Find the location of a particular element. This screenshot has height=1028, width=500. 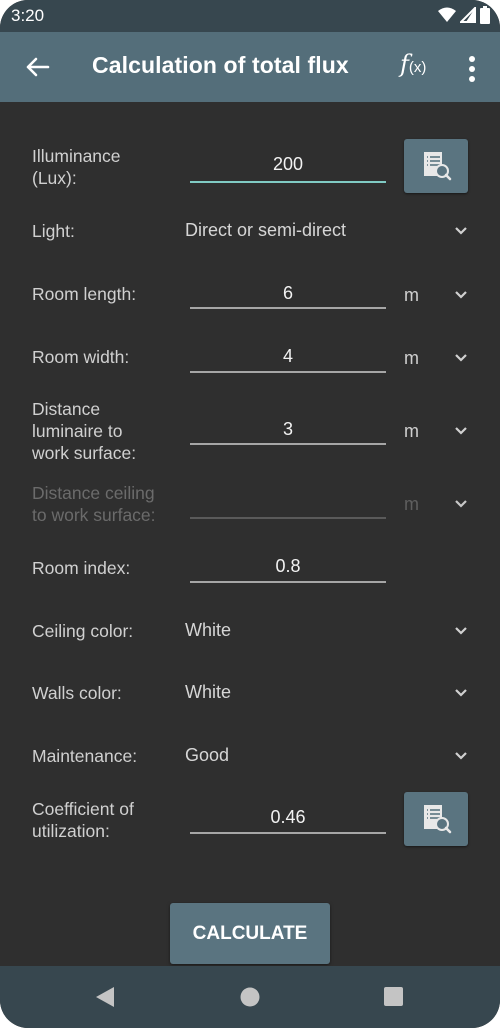

distance-ceiling-input is located at coordinates (288, 505).